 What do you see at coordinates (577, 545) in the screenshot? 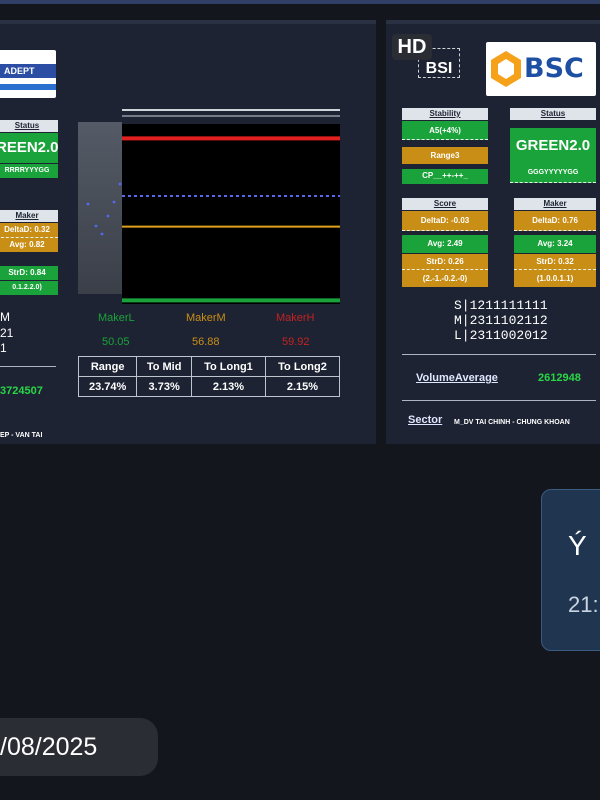
I see `bubble-line-1: Ý` at bounding box center [577, 545].